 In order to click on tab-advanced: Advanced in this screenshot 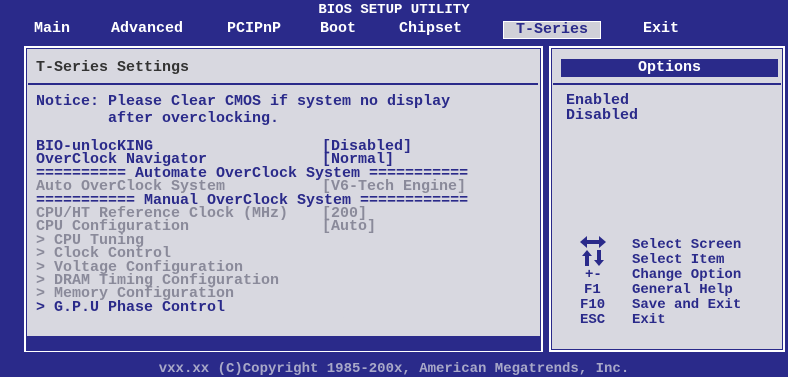, I will do `click(147, 29)`.